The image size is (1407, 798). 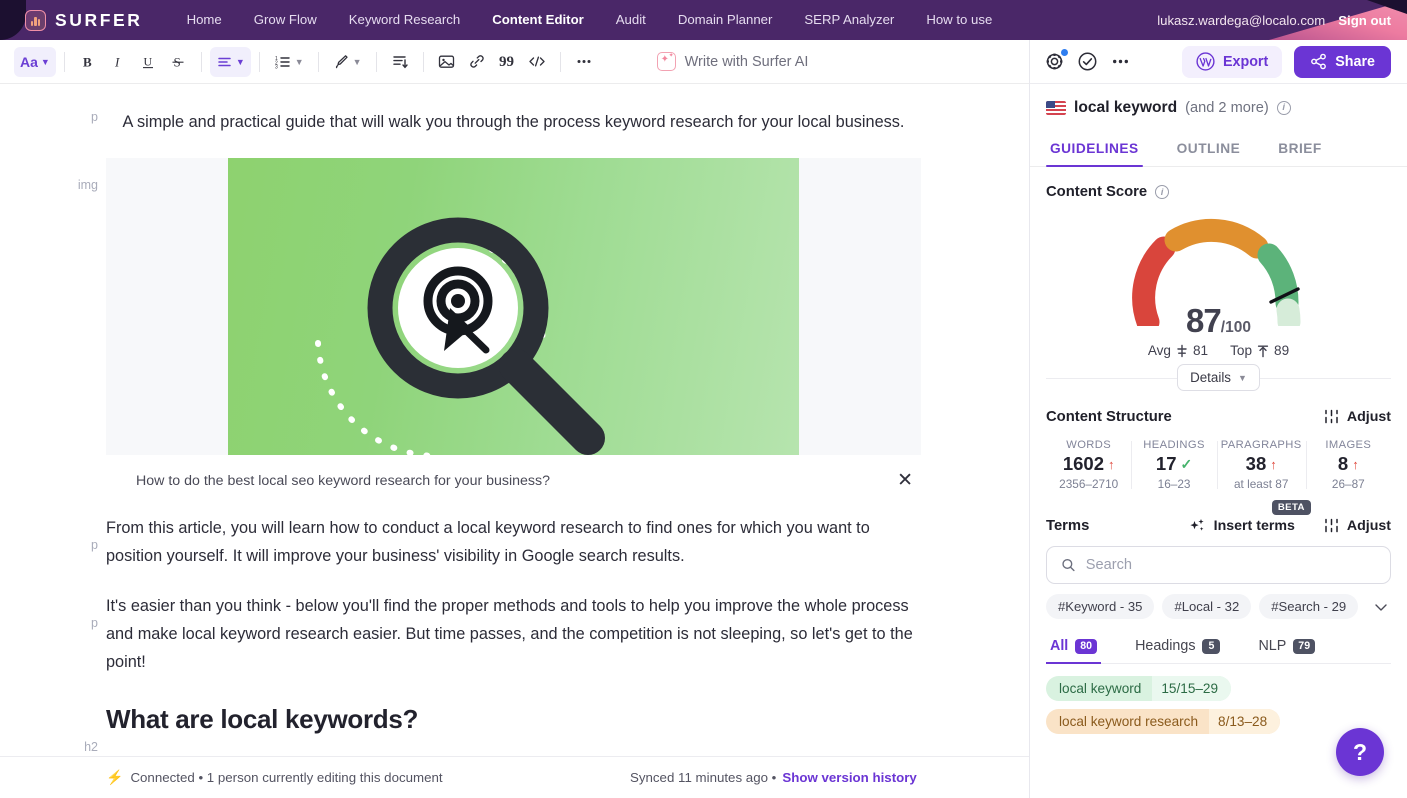 What do you see at coordinates (1197, 525) in the screenshot?
I see `sparkle-icon` at bounding box center [1197, 525].